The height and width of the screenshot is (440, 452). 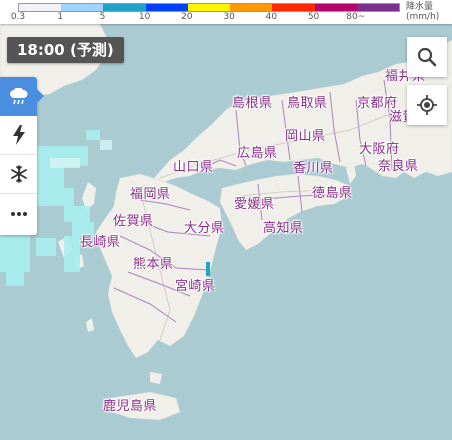 I want to click on pref-label-kumamoto: 熊本県, so click(x=153, y=264).